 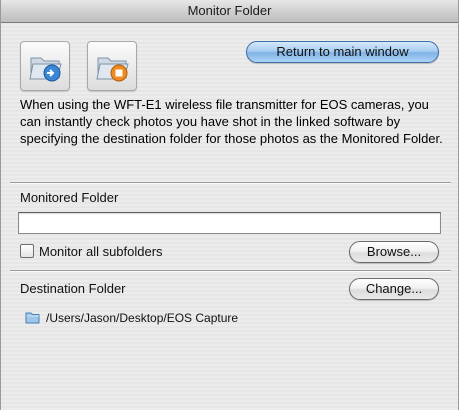 I want to click on folder-icon, so click(x=32, y=318).